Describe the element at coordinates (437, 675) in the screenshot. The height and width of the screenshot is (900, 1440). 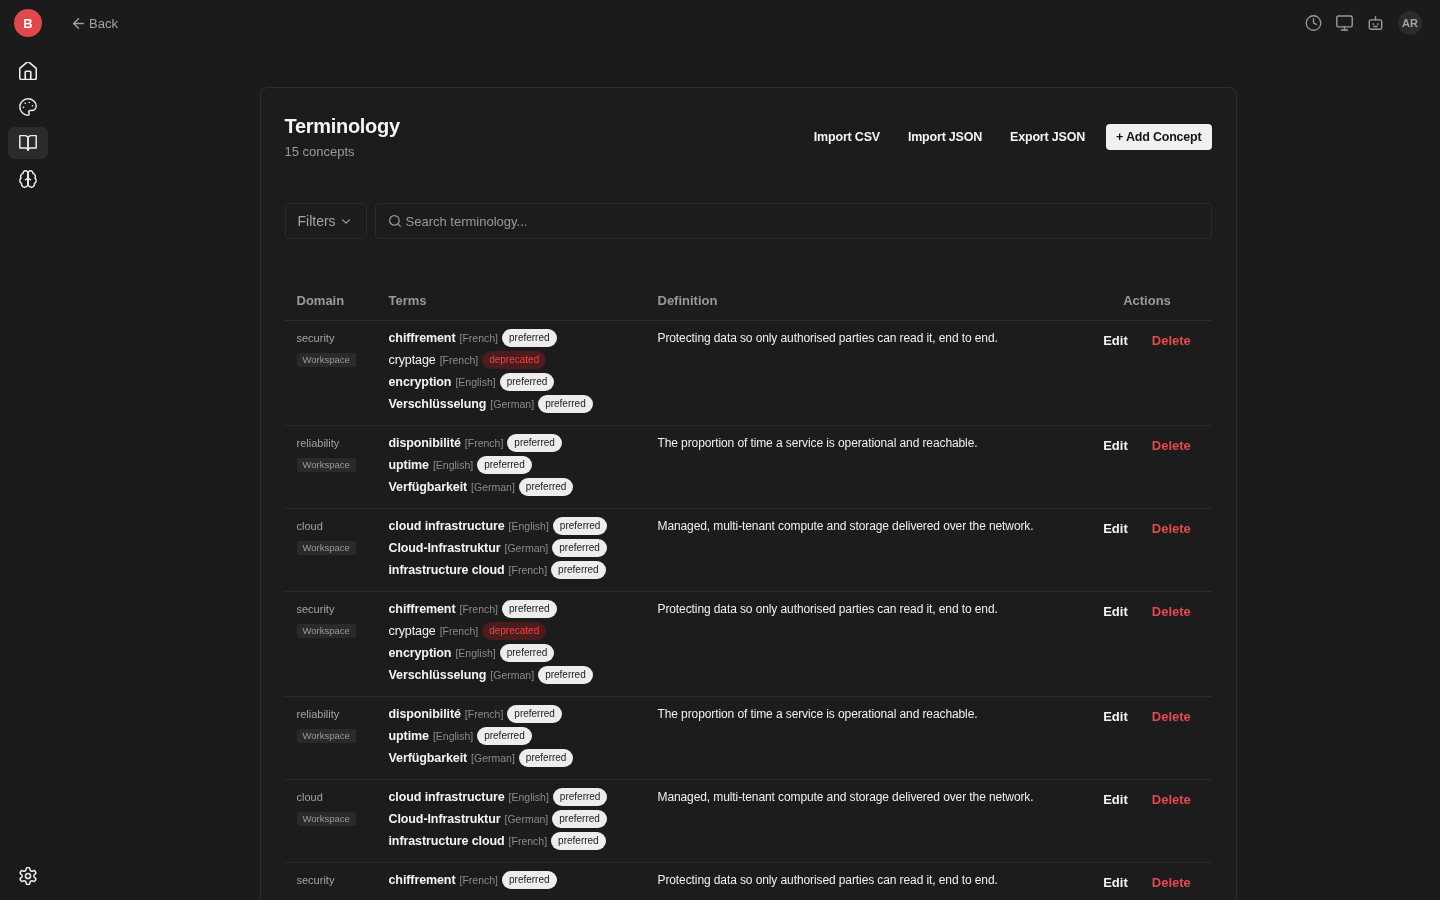
I see `term-name: Verschlüsselung` at that location.